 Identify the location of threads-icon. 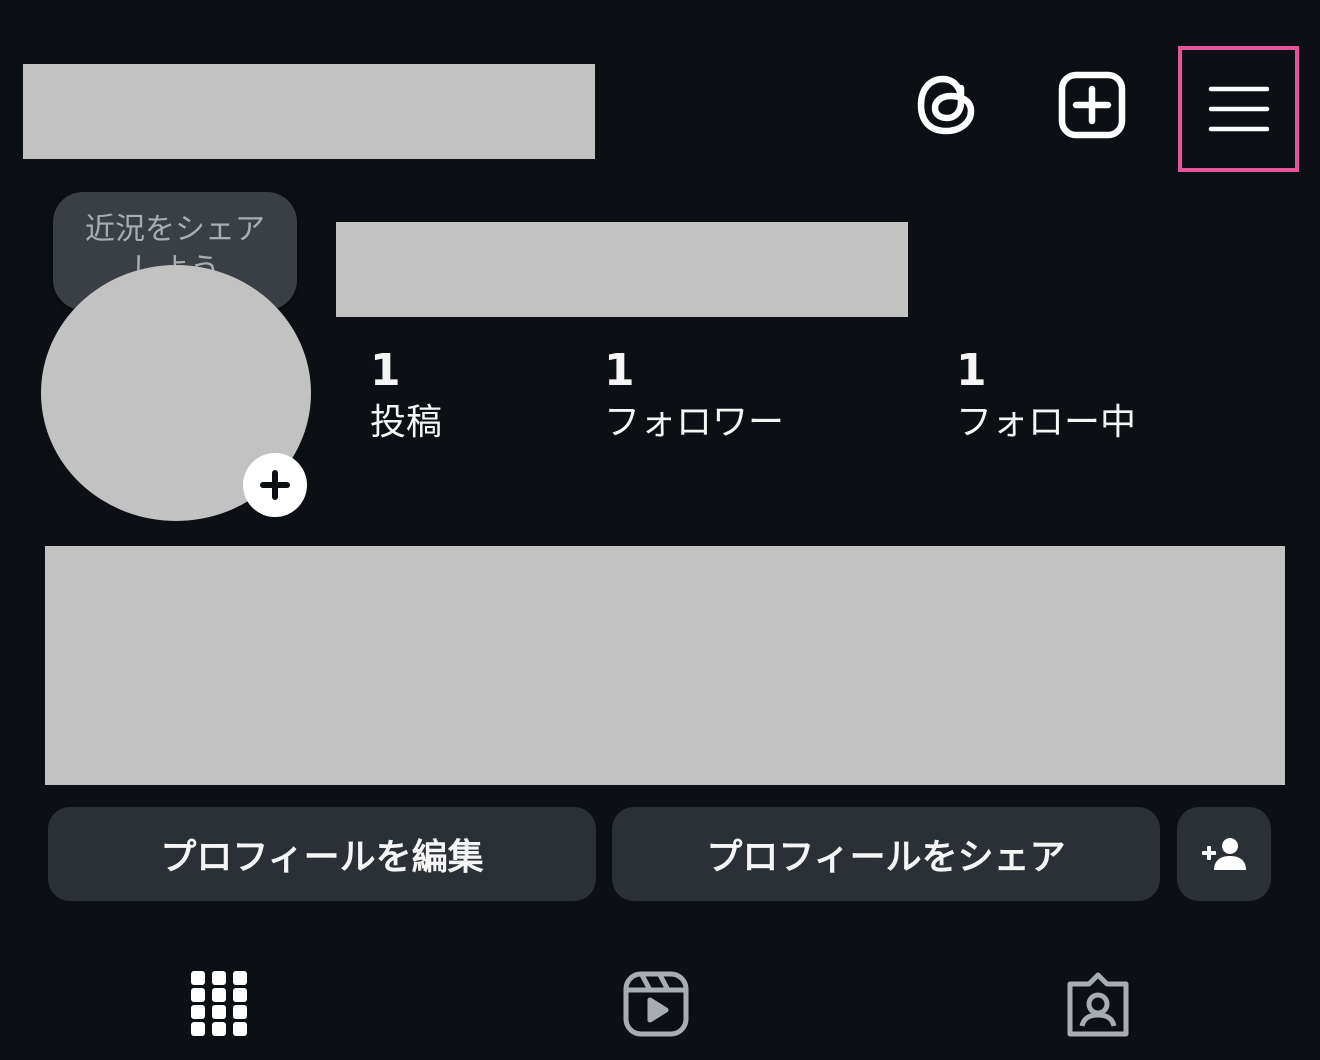
(947, 105).